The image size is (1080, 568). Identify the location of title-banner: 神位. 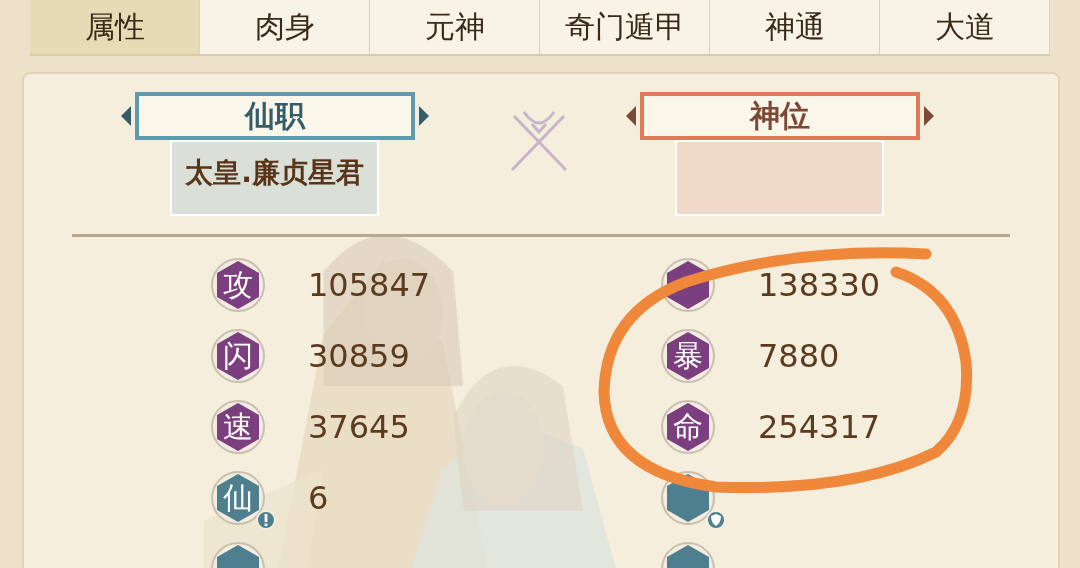
(779, 116).